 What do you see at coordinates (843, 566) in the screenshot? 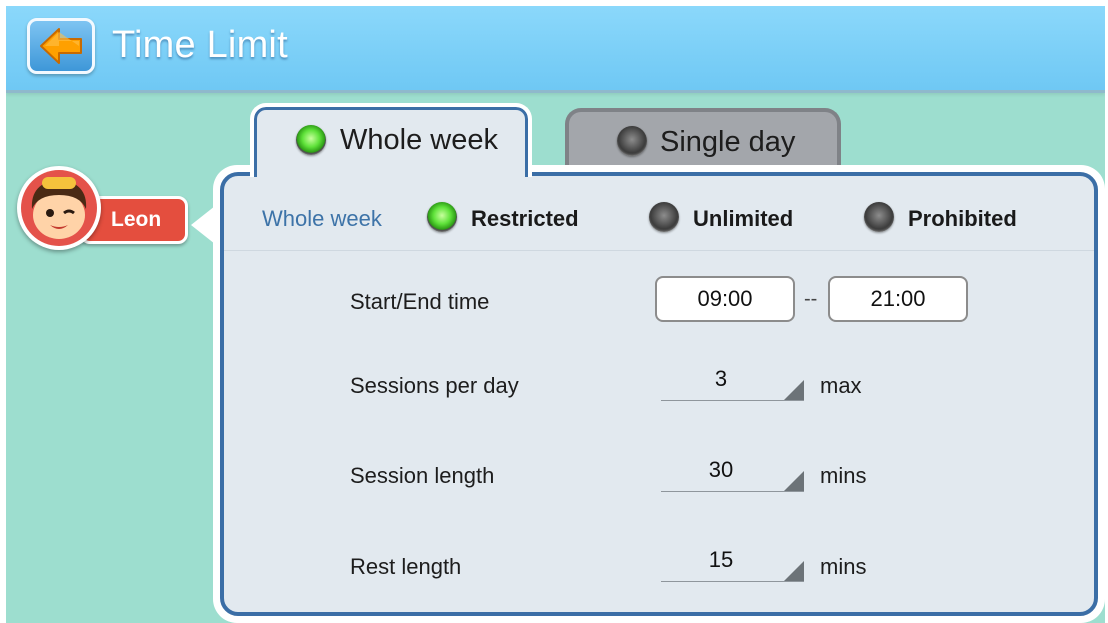
I see `rest-length-unit: mins` at bounding box center [843, 566].